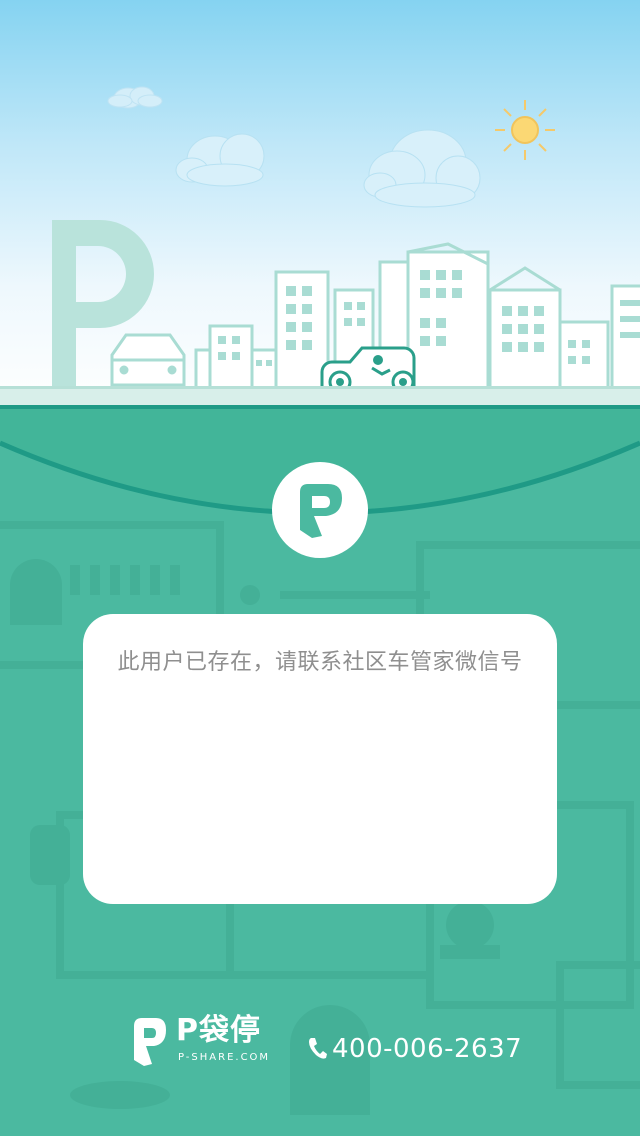 Image resolution: width=640 pixels, height=1136 pixels. I want to click on p-share-logo, so click(320, 510).